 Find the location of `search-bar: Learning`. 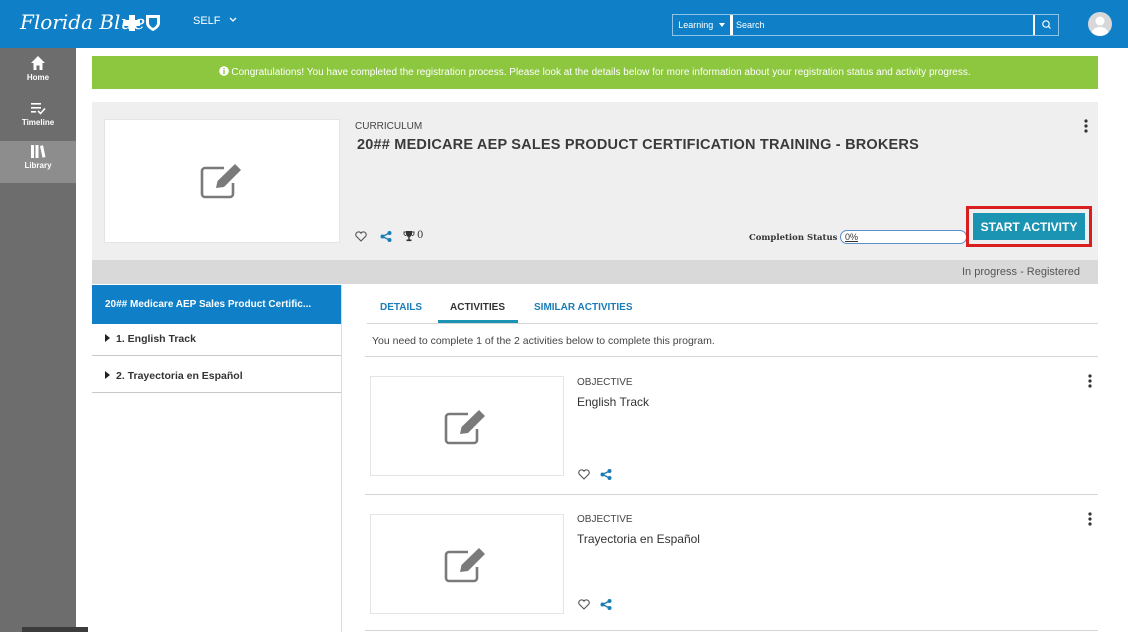

search-bar: Learning is located at coordinates (865, 25).